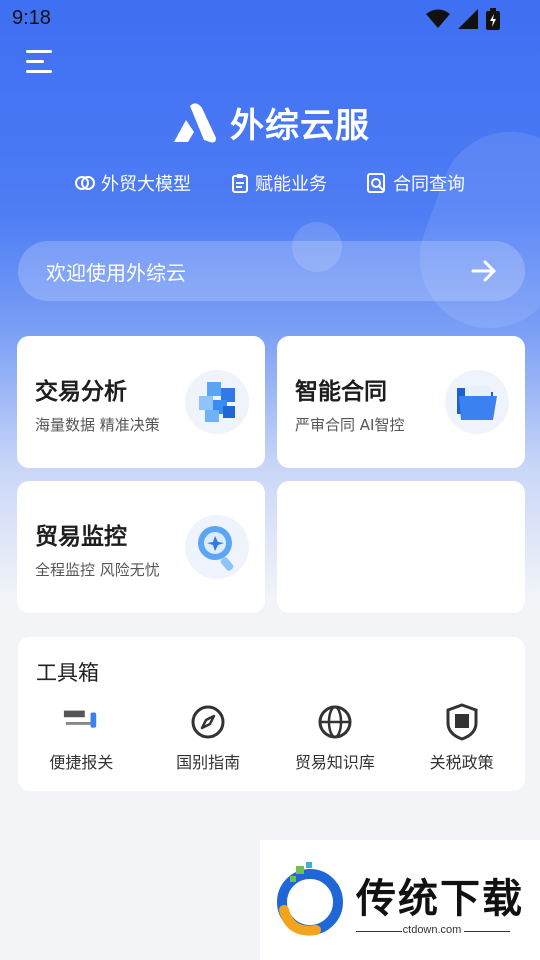  I want to click on quick-link-ai-model: 外贸大模型, so click(133, 183).